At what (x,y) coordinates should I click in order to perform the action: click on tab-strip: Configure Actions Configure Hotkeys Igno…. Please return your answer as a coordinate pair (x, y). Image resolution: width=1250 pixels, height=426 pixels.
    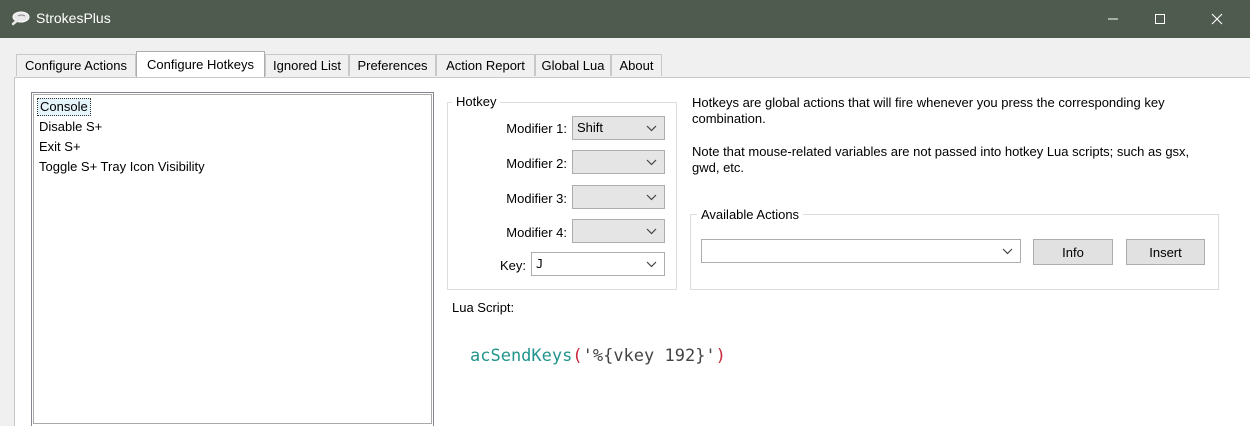
    Looking at the image, I should click on (625, 58).